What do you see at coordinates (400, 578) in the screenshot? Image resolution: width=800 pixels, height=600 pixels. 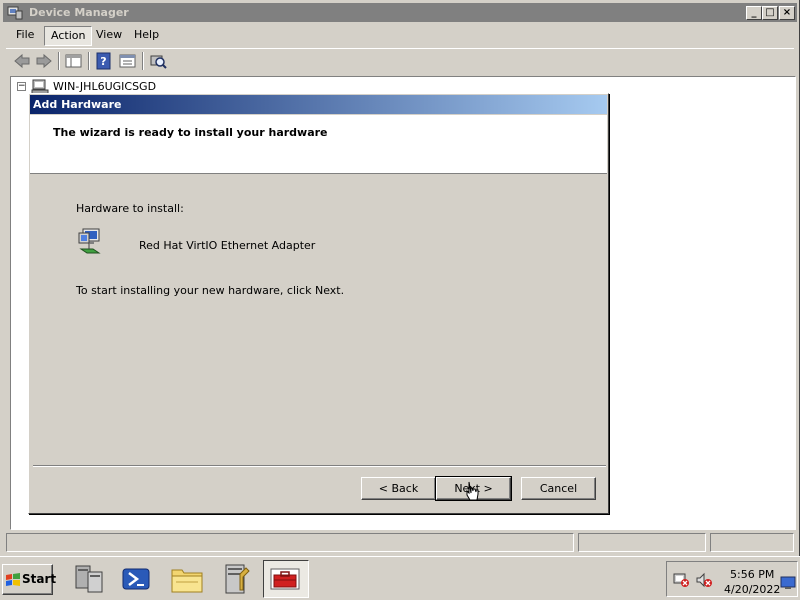 I see `taskbar: Start 5:56 PM 4/20/2022` at bounding box center [400, 578].